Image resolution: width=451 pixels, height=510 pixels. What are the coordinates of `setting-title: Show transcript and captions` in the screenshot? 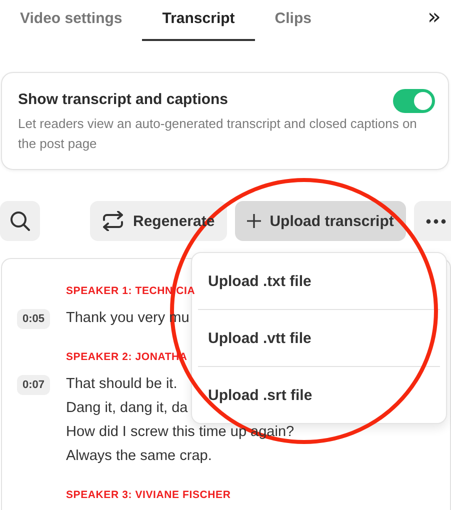 It's located at (123, 99).